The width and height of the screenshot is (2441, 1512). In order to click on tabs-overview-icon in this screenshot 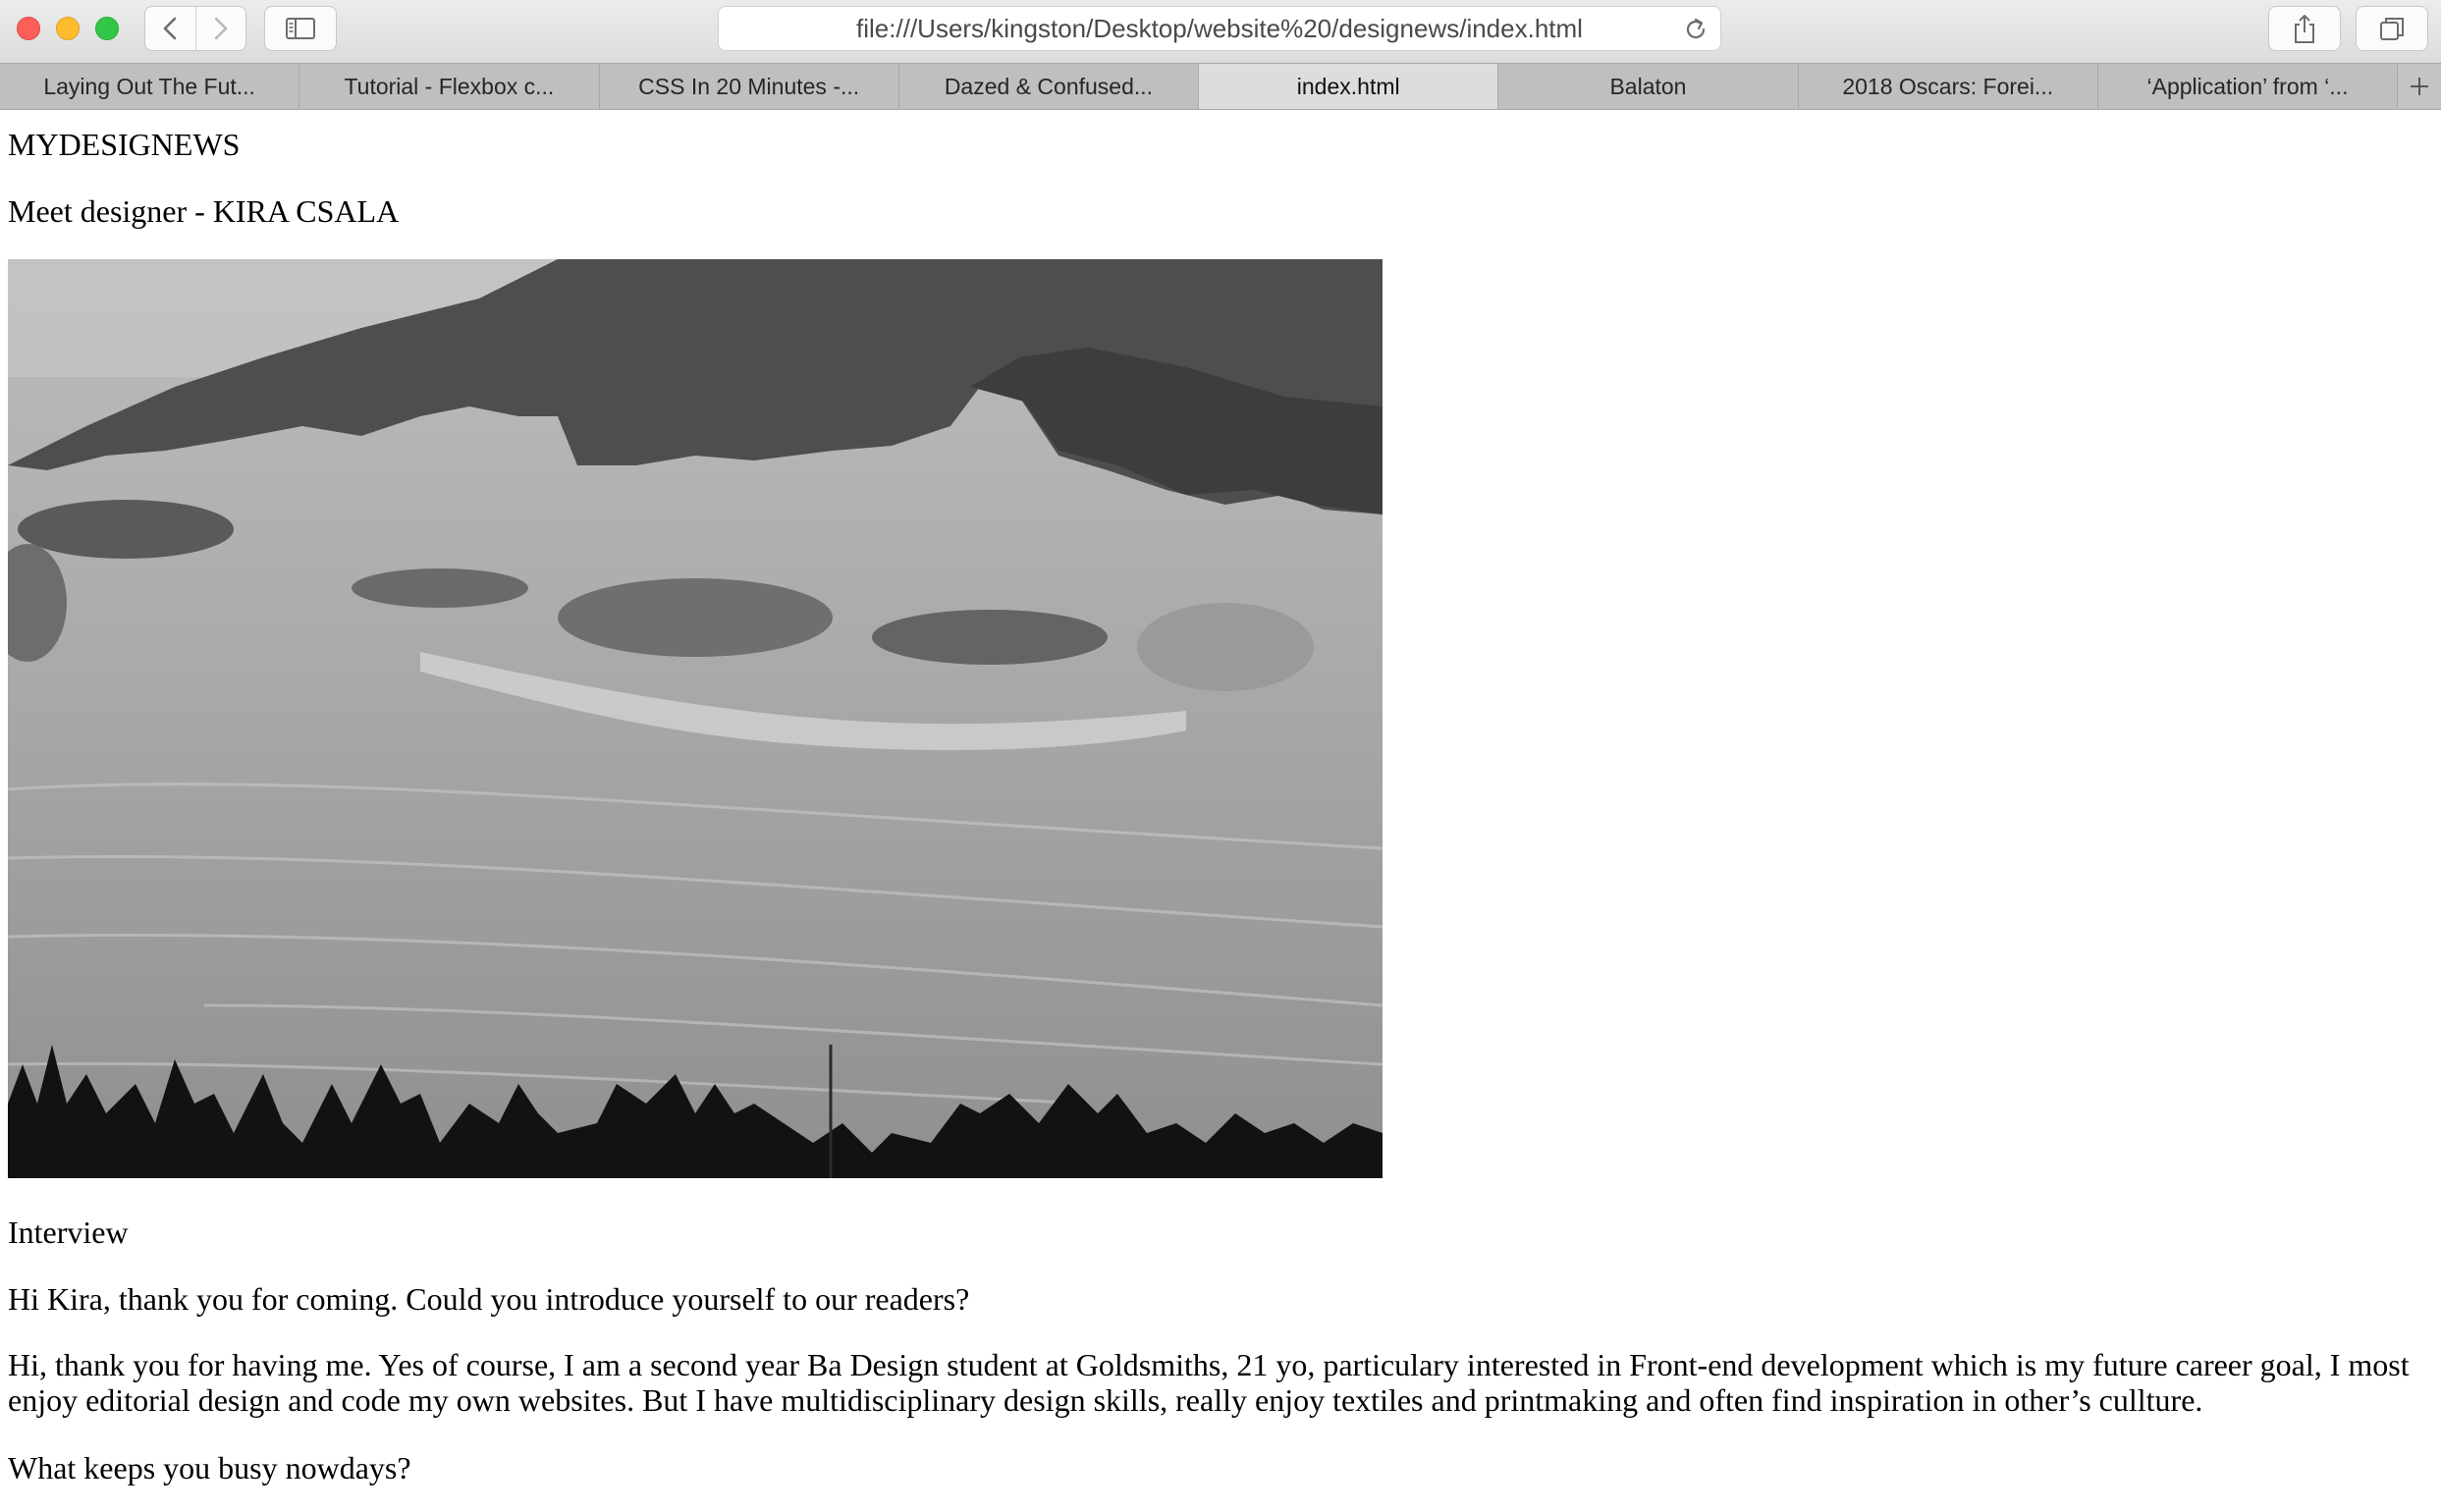, I will do `click(2392, 29)`.